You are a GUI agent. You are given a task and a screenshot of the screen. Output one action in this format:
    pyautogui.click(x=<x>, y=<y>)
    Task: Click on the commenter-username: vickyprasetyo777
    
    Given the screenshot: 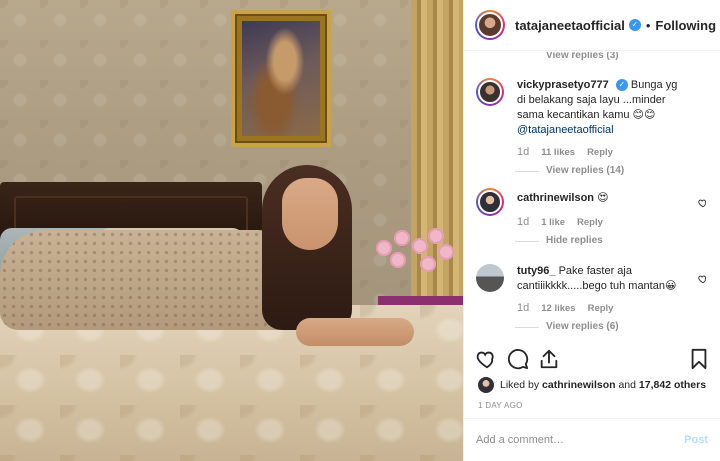 What is the action you would take?
    pyautogui.click(x=563, y=85)
    